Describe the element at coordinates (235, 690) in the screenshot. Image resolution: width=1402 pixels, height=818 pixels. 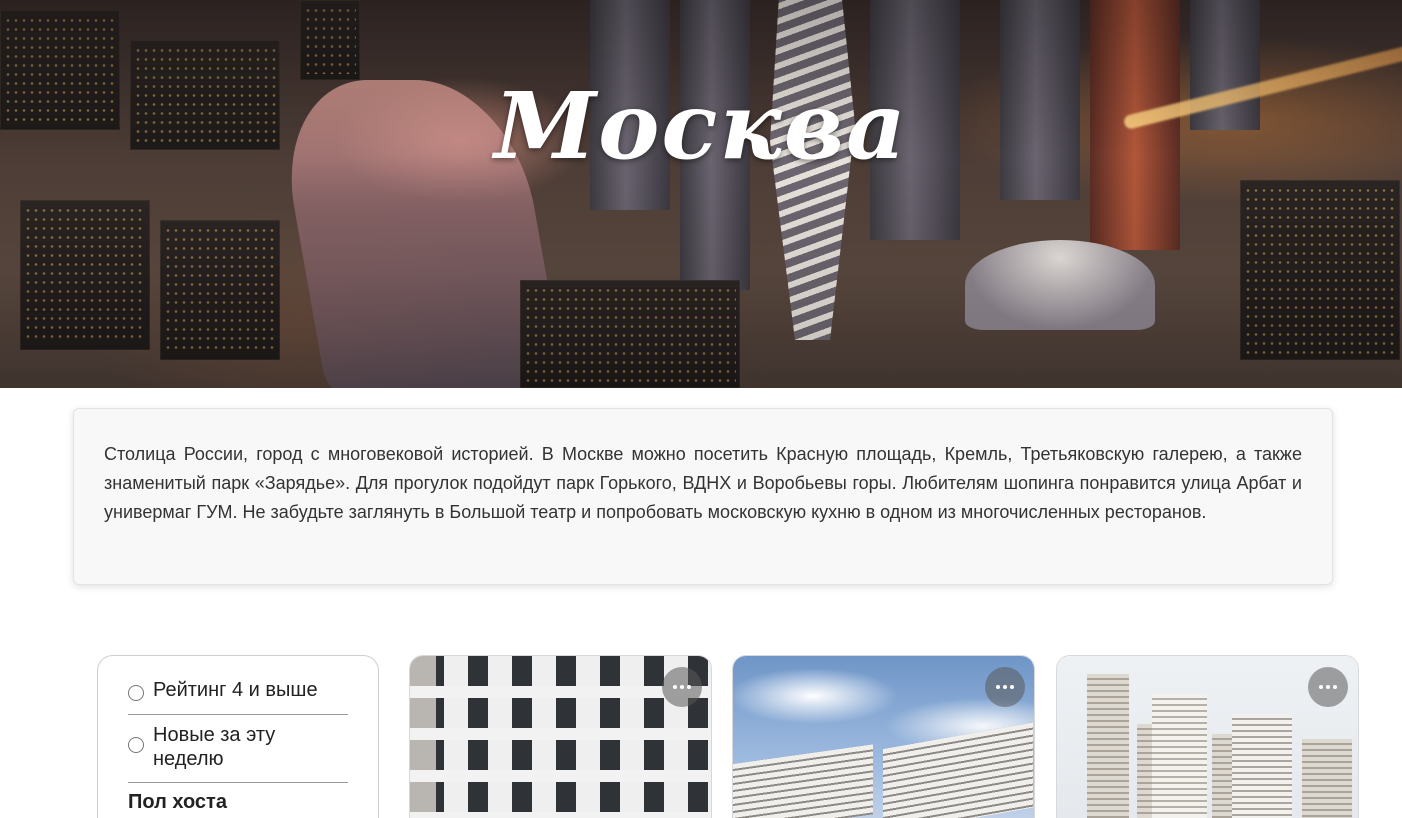
I see `rating-label: Рейтинг 4 и выше` at that location.